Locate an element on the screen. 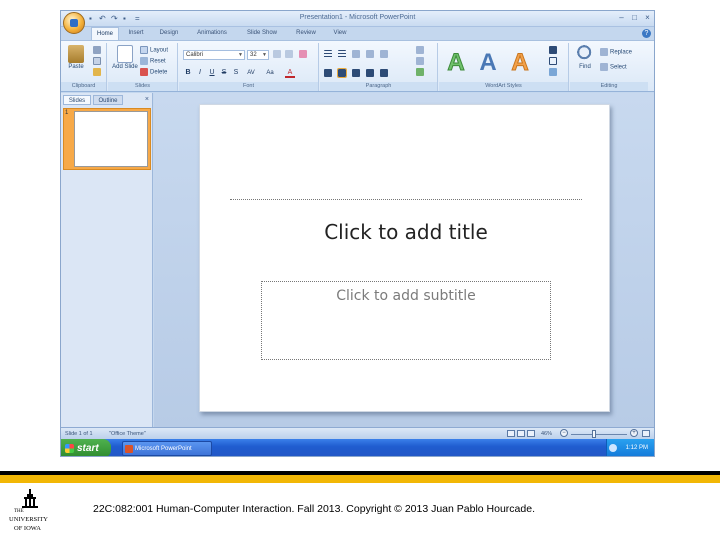 This screenshot has width=720, height=540. zoom-in-icon: + is located at coordinates (634, 433).